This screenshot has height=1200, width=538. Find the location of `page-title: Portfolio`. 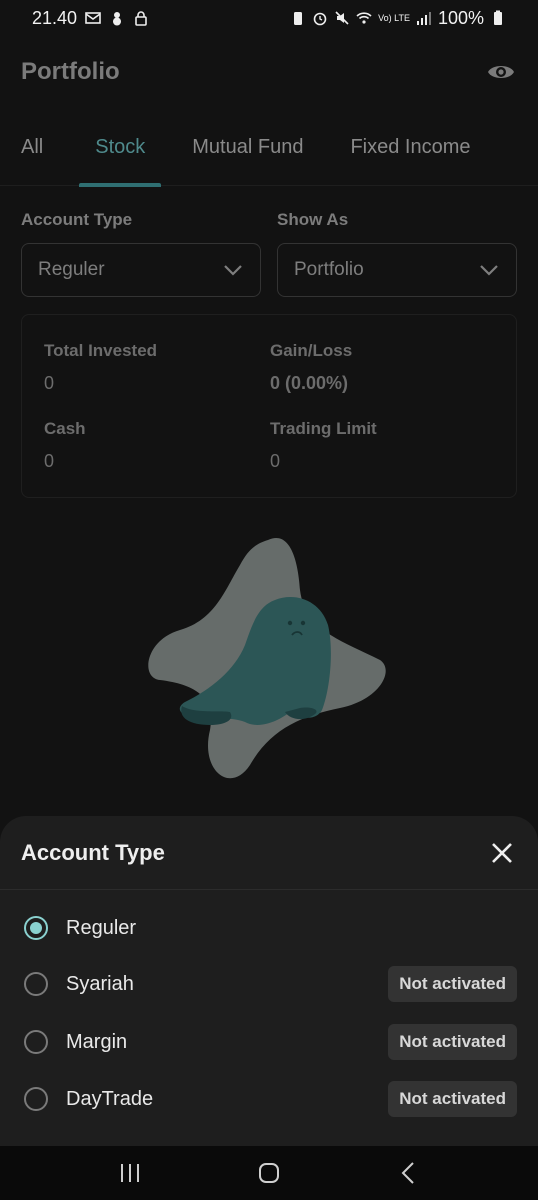

page-title: Portfolio is located at coordinates (70, 71).